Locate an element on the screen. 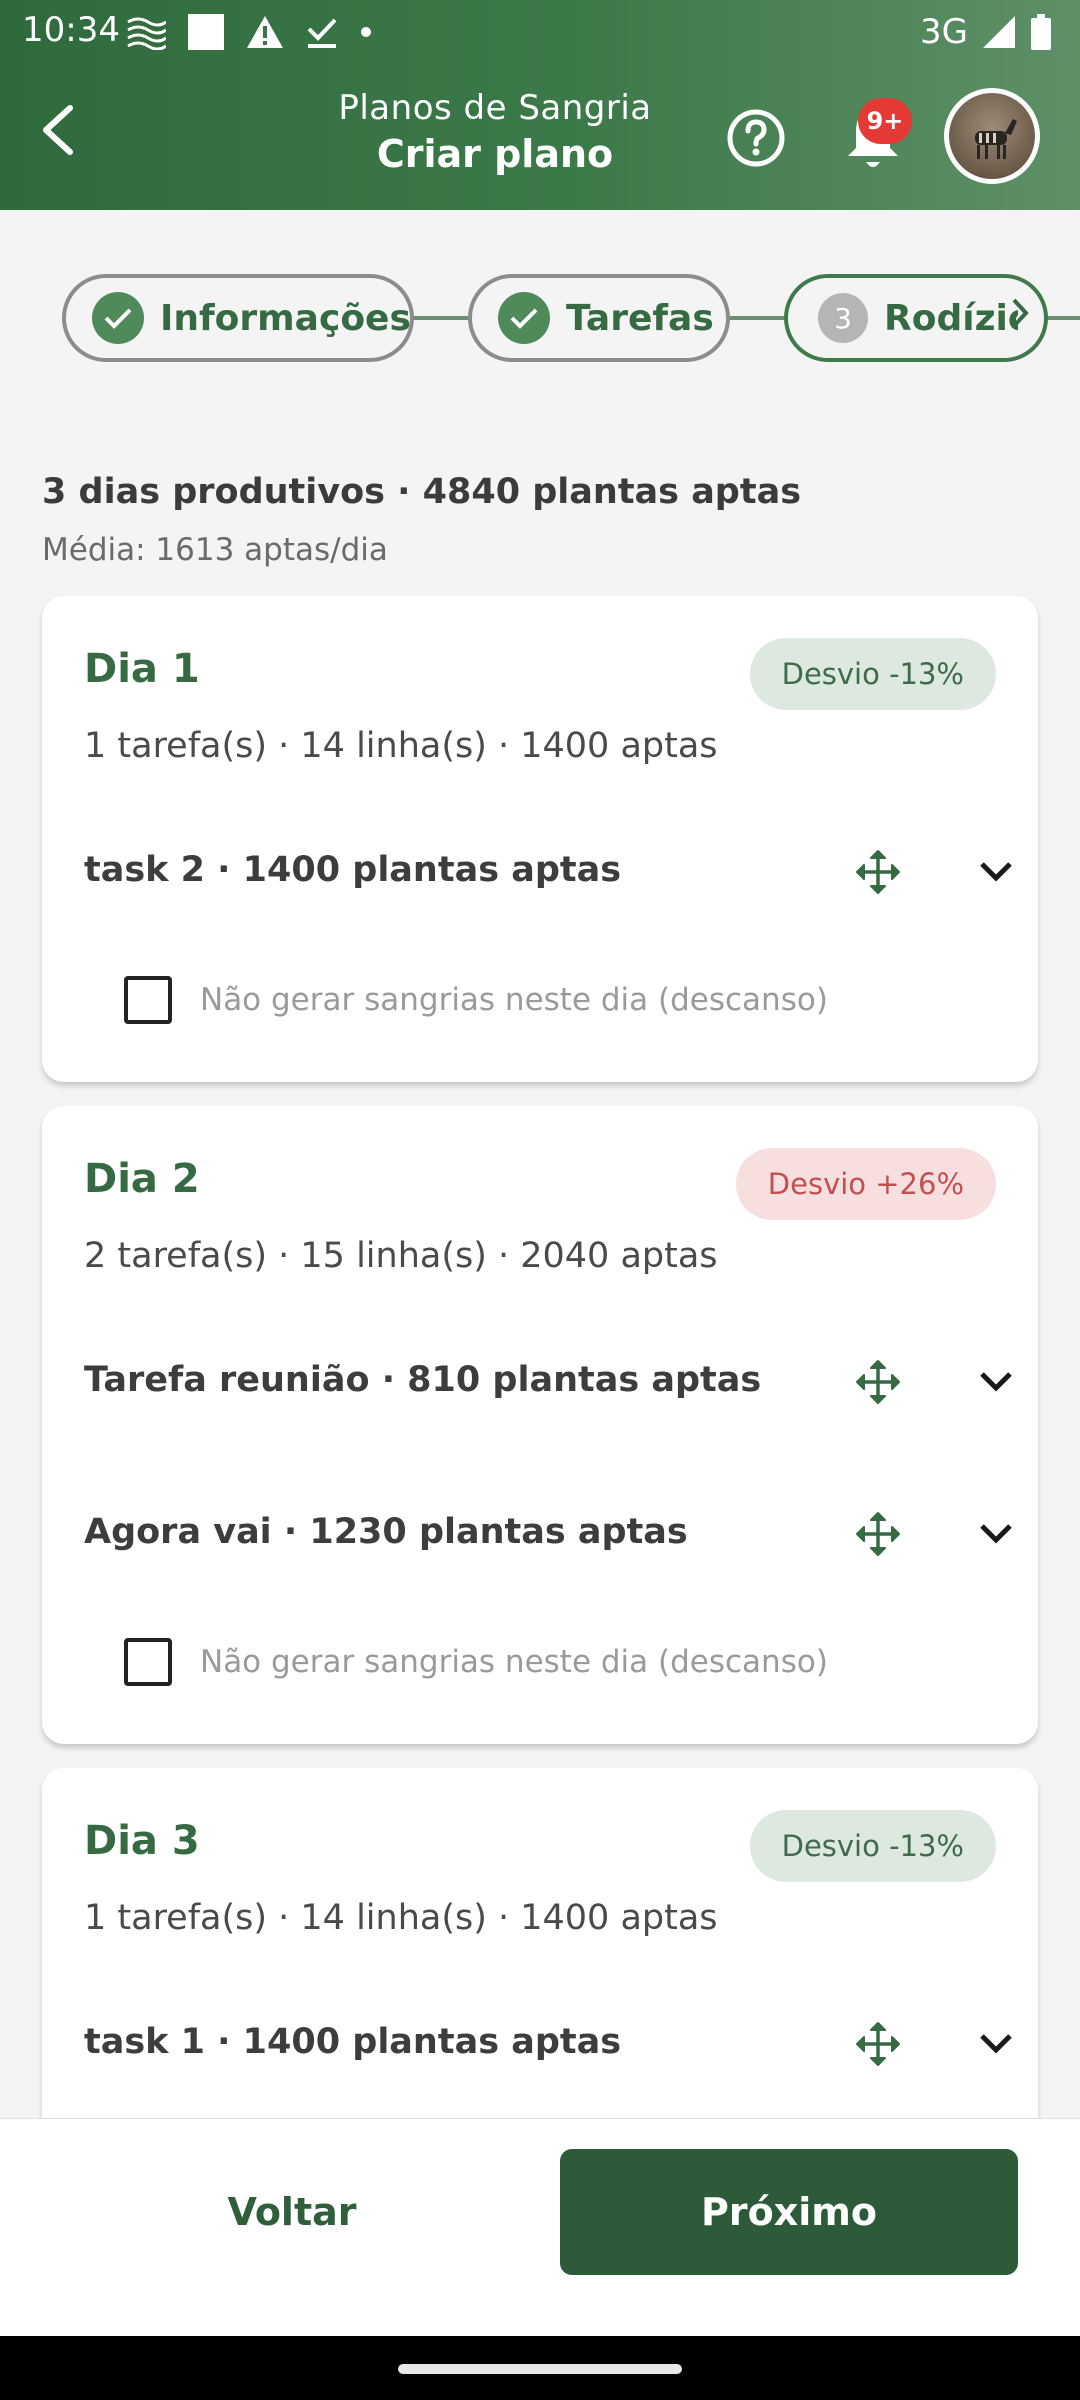  task-row: Tarefa reunião · 810 plantas aptas is located at coordinates (548, 1382).